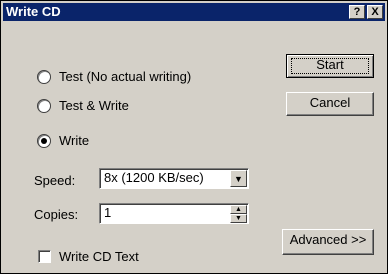  I want to click on spin-down-icon: ▼, so click(238, 218).